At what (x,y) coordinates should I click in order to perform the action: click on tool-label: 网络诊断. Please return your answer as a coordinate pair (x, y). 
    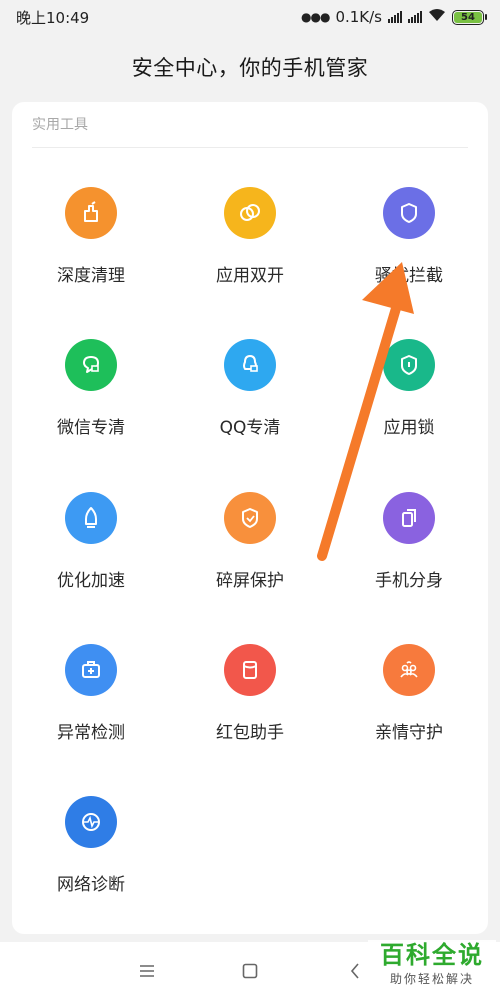
    Looking at the image, I should click on (91, 885).